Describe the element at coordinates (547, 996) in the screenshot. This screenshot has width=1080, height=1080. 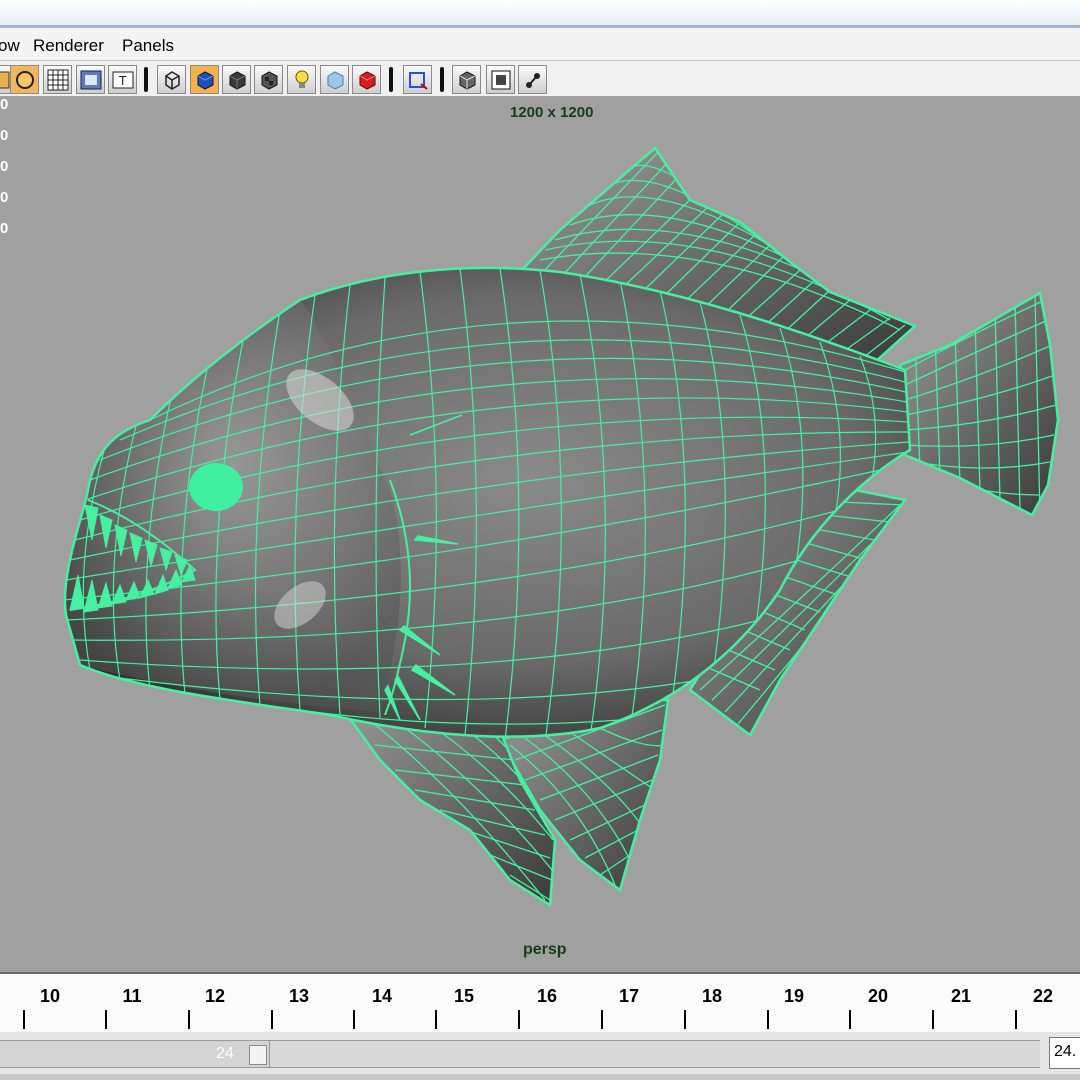
I see `frame-label: 16` at that location.